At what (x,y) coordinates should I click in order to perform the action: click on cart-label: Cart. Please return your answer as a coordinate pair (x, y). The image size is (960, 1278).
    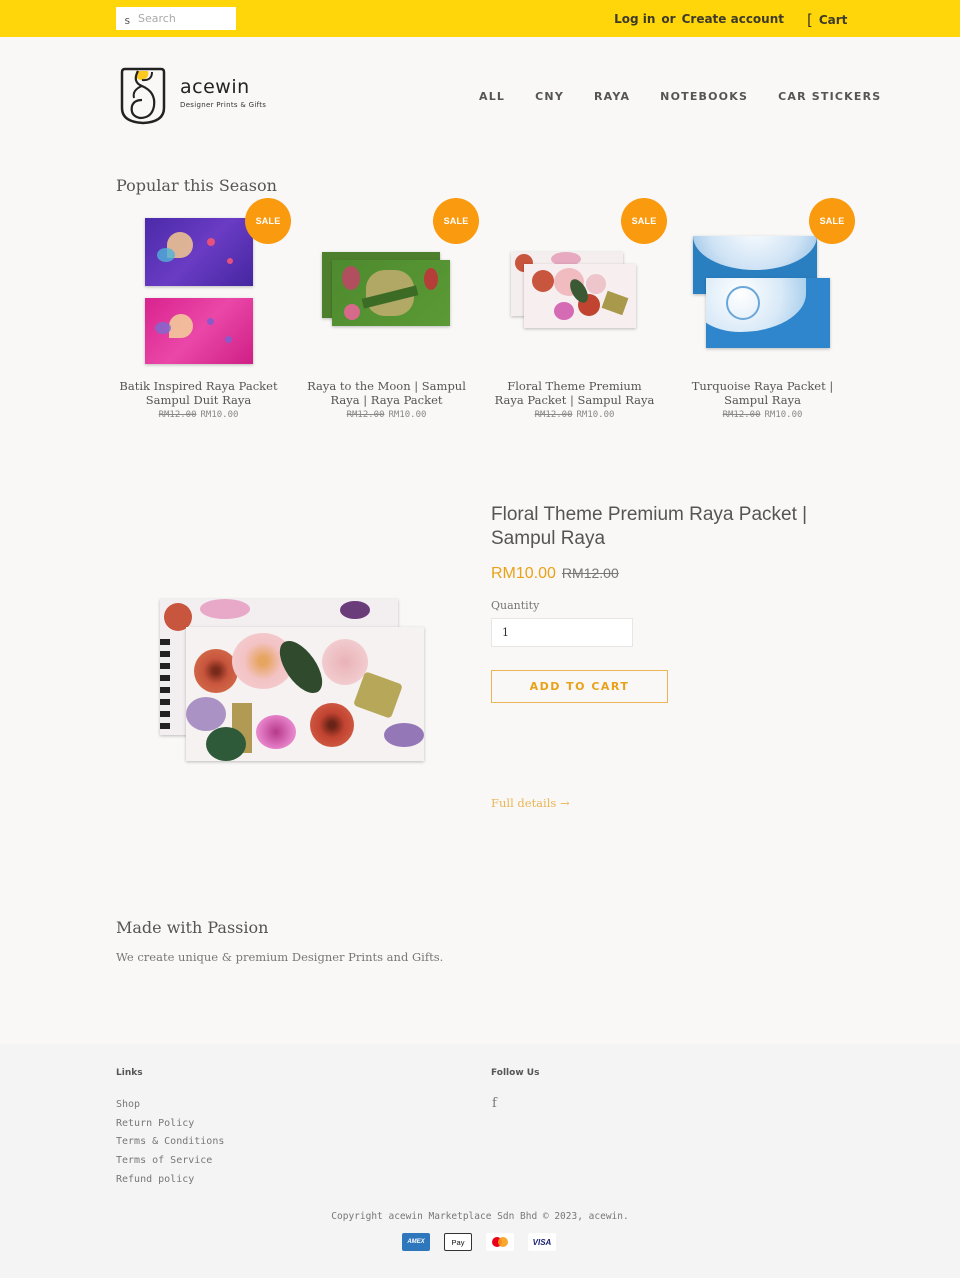
    Looking at the image, I should click on (833, 20).